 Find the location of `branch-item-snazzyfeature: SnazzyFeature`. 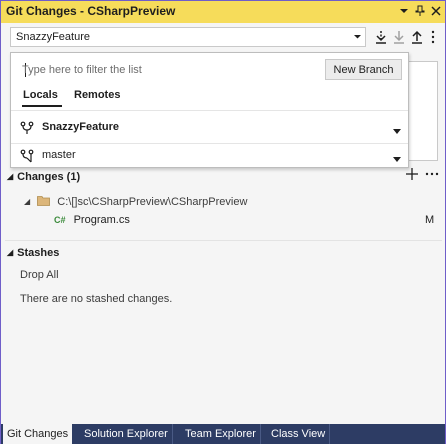

branch-item-snazzyfeature: SnazzyFeature is located at coordinates (209, 128).